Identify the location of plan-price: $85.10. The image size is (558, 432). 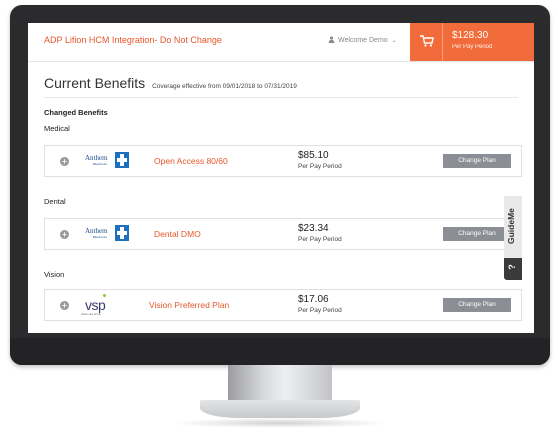
(313, 155).